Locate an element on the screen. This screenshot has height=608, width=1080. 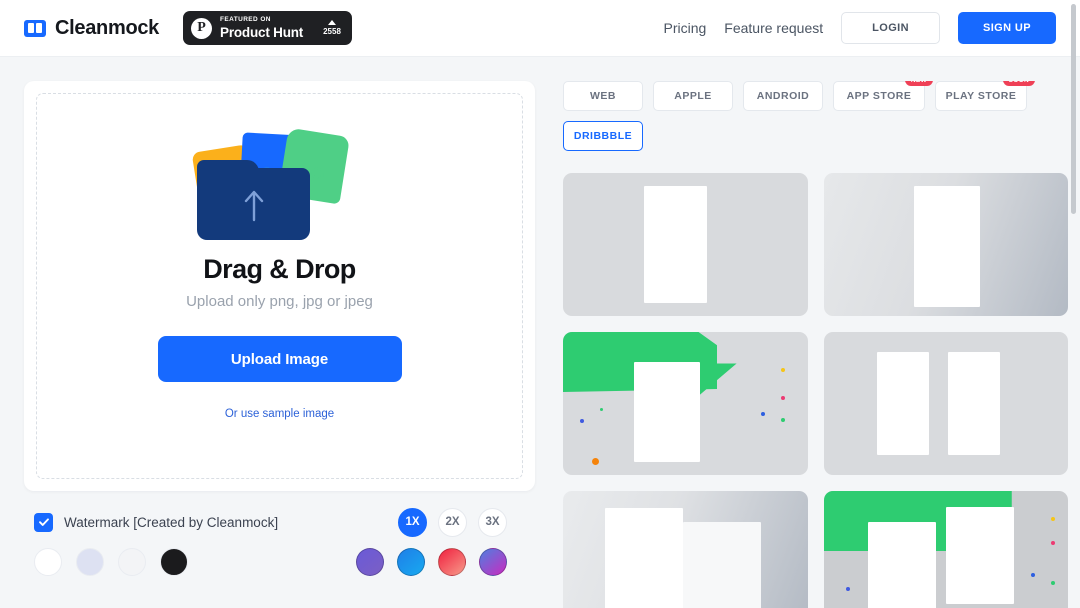
tab-android-label: ANDROID is located at coordinates (783, 96).